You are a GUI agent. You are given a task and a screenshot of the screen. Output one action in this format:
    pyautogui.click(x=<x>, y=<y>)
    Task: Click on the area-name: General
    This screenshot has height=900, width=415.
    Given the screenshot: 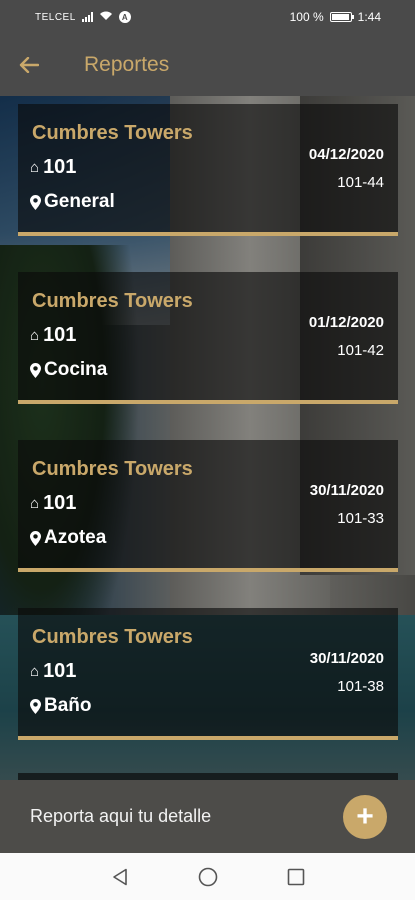 What is the action you would take?
    pyautogui.click(x=79, y=201)
    